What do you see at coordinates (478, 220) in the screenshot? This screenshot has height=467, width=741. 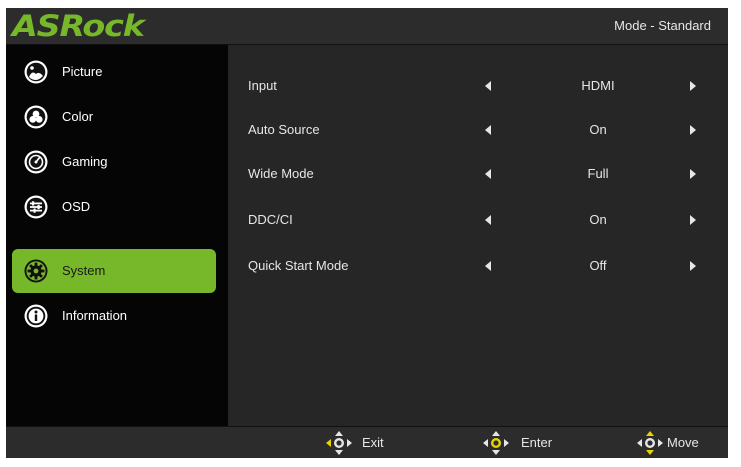 I see `setting-row-ddc-ci: DDC/CI On` at bounding box center [478, 220].